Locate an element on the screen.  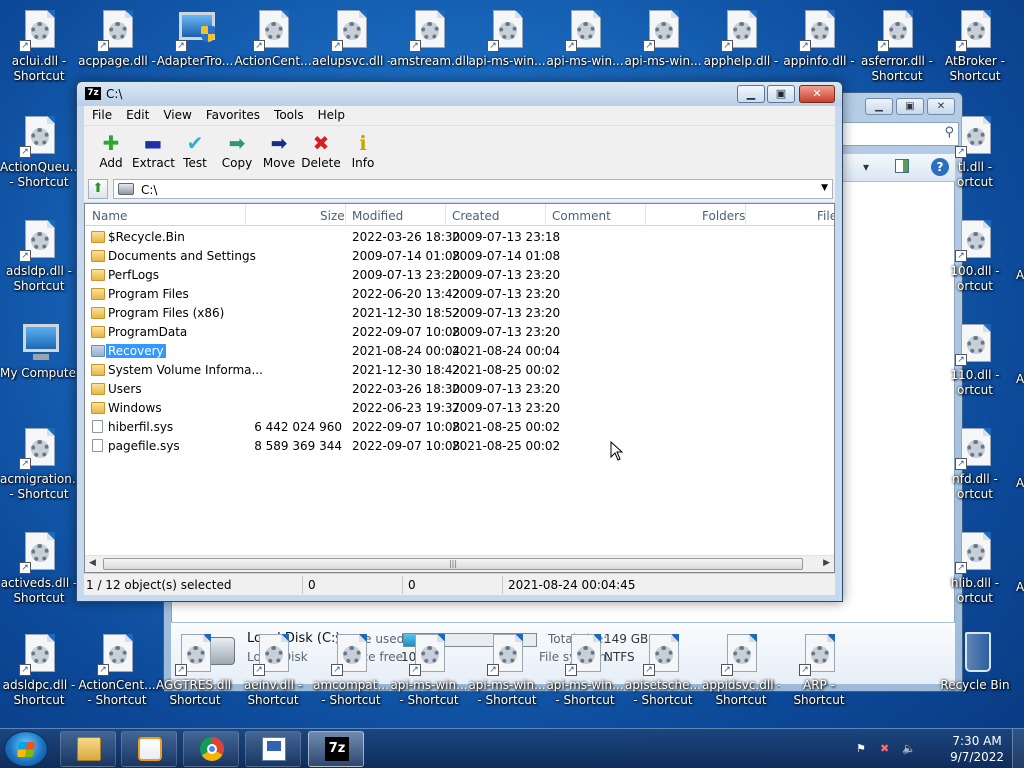
desktop-shortcut: ↗ appinfo.dll - is located at coordinates (819, 38).